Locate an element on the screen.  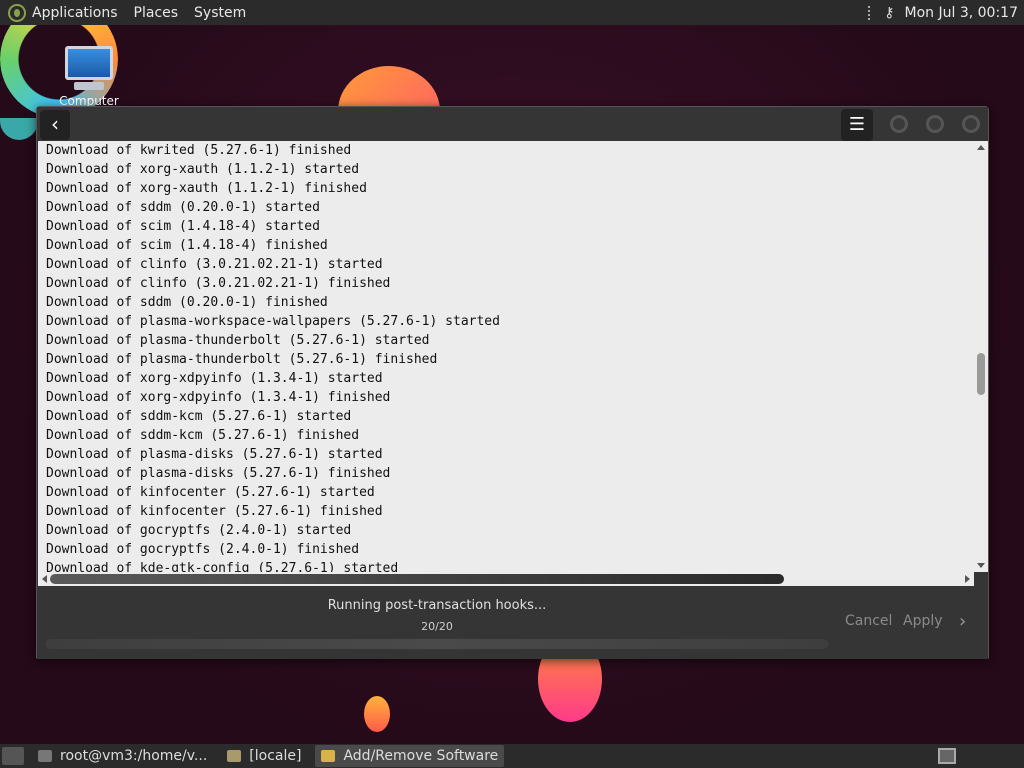
wallpaper-teal-shape is located at coordinates (19, 129).